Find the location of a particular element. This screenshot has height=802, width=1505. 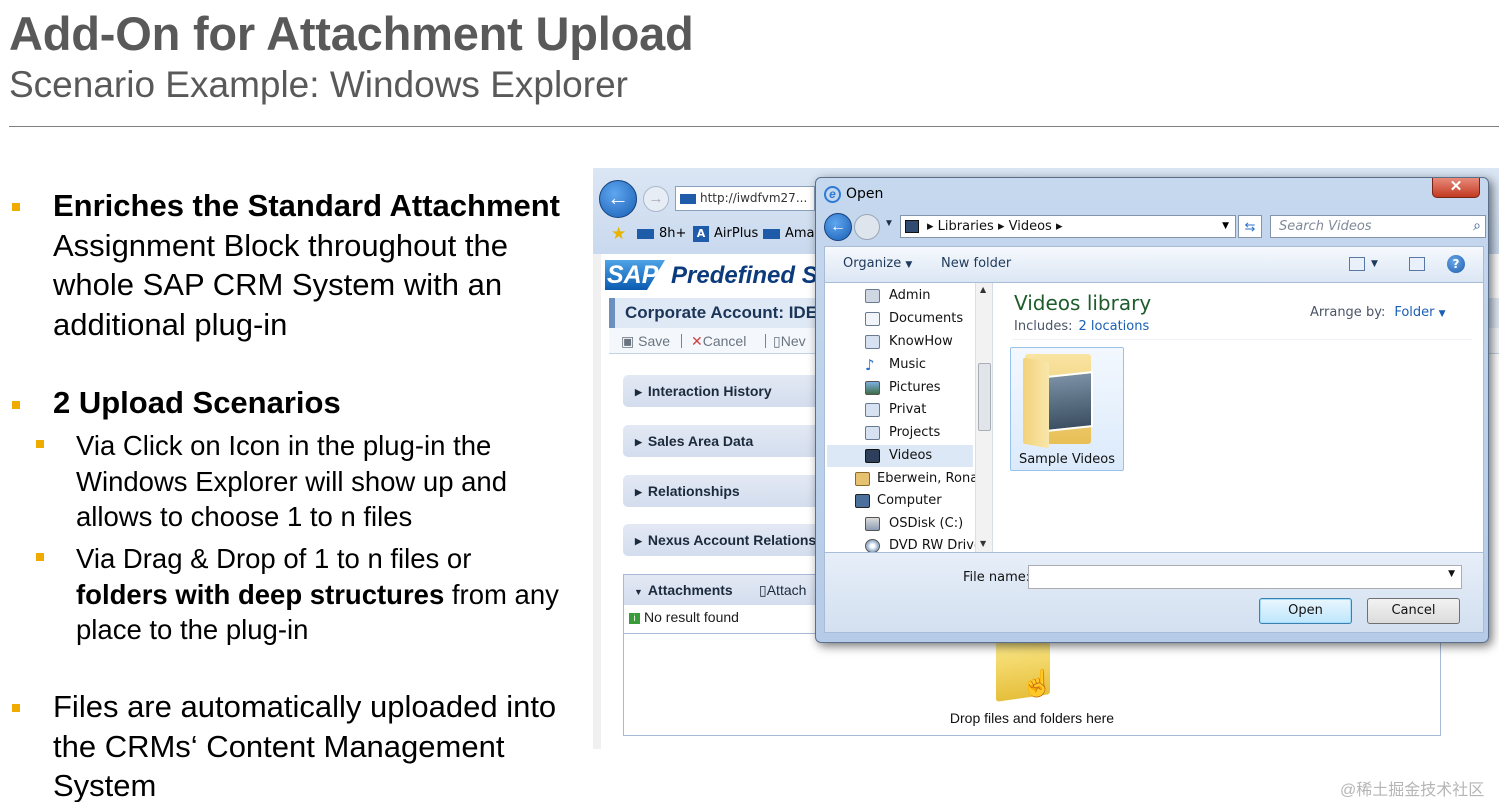

help-icon: ? is located at coordinates (1456, 264).